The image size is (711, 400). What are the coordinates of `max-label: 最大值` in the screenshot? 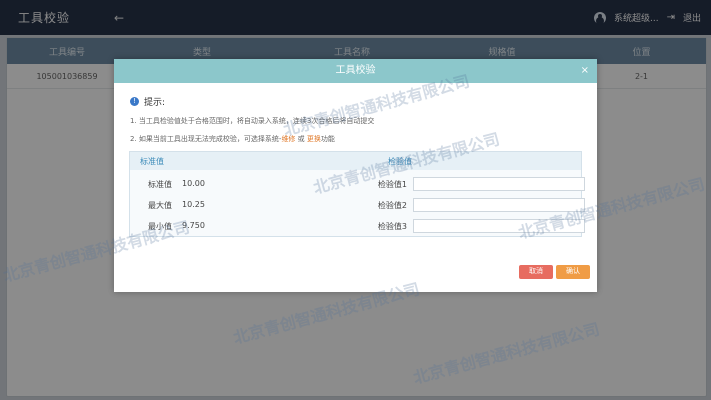 It's located at (160, 205).